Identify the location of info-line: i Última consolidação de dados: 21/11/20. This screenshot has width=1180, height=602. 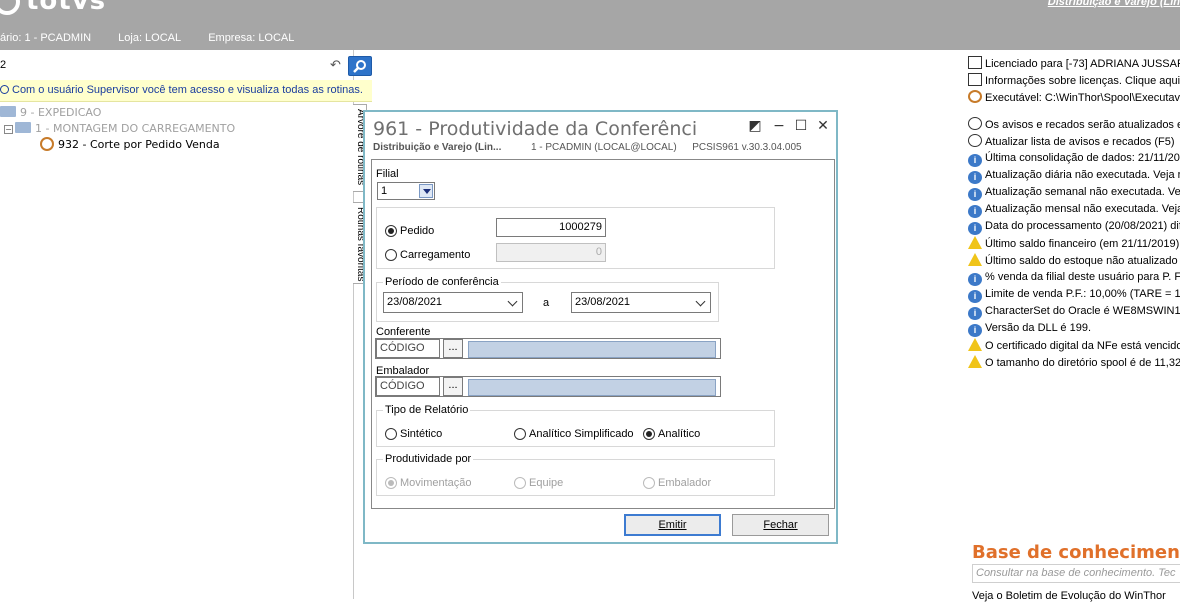
(1074, 159).